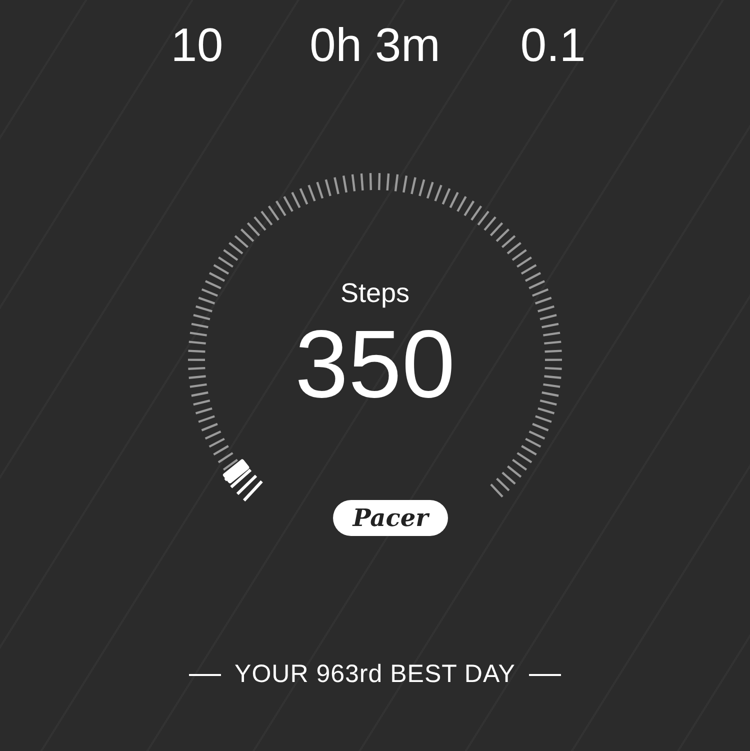 This screenshot has width=750, height=751. I want to click on steps-label: Steps, so click(375, 293).